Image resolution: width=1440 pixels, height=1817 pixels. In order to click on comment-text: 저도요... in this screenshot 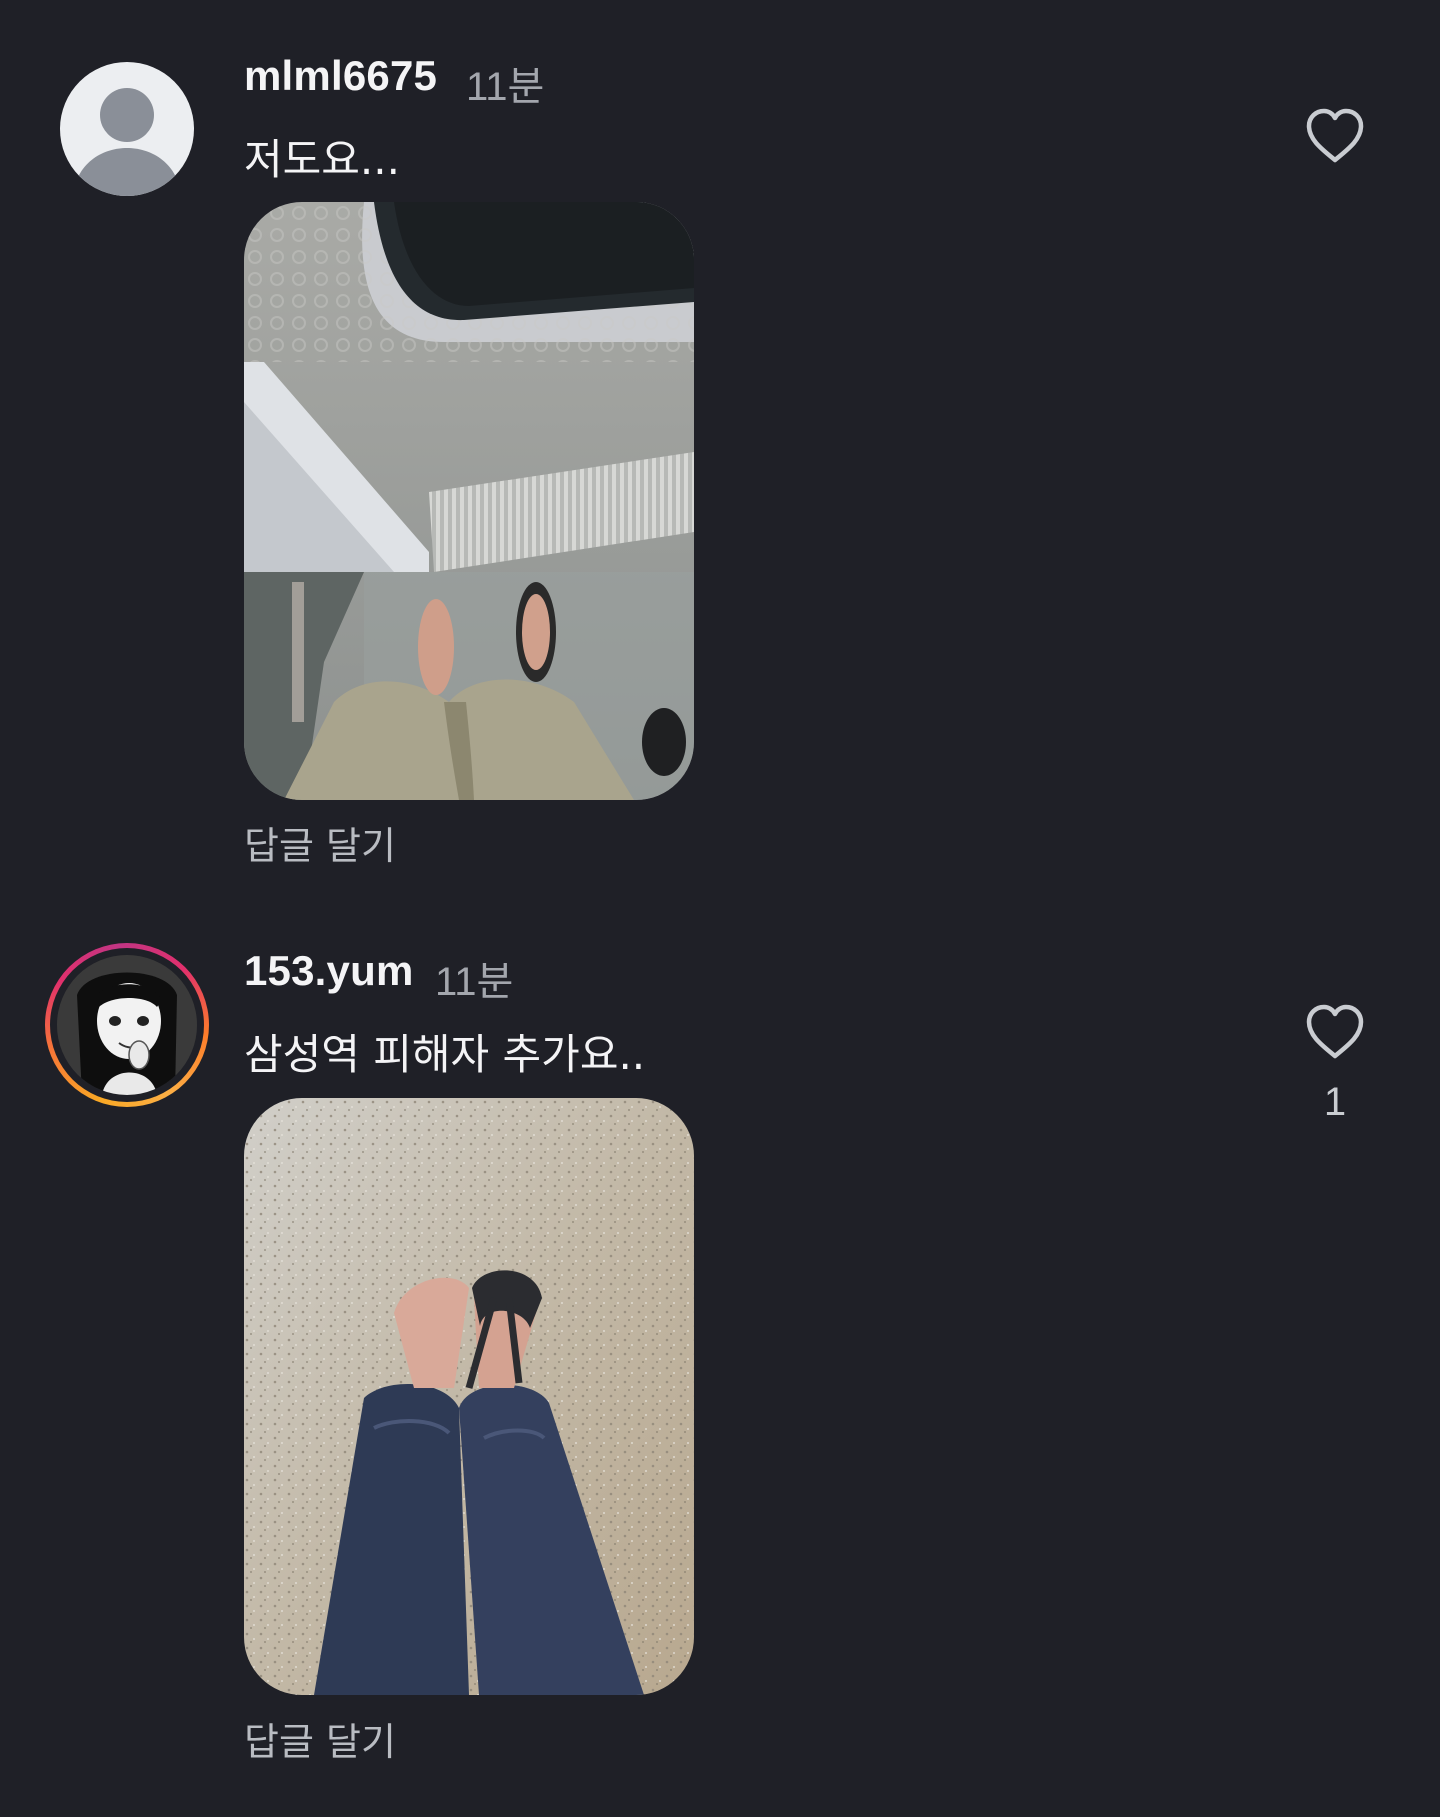, I will do `click(322, 159)`.